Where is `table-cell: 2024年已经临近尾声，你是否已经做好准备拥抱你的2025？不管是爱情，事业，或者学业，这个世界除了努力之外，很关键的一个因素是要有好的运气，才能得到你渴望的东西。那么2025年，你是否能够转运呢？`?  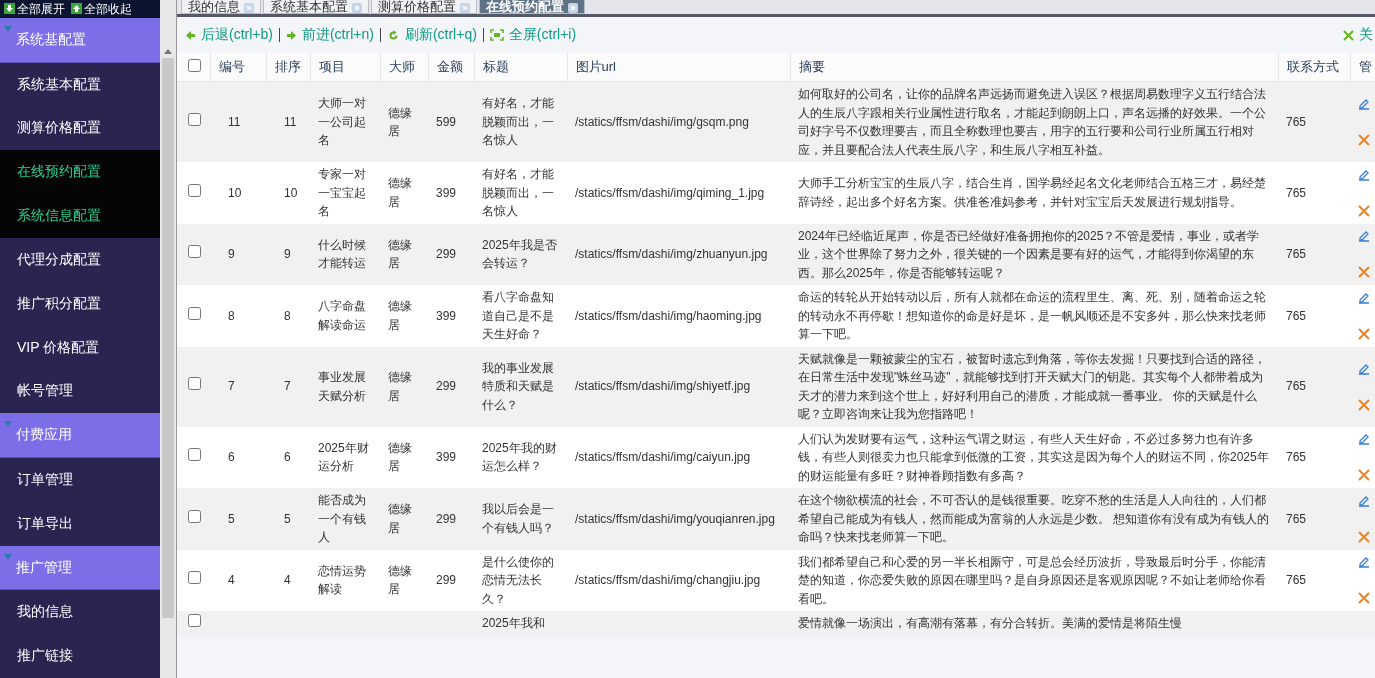
table-cell: 2024年已经临近尾声，你是否已经做好准备拥抱你的2025？不管是爱情，事业，或者学业，这个世界除了努力之外，很关键的一个因素是要有好的运气，才能得到你渴望的东西。那么2025年，你是否能够转运呢？ is located at coordinates (1029, 254).